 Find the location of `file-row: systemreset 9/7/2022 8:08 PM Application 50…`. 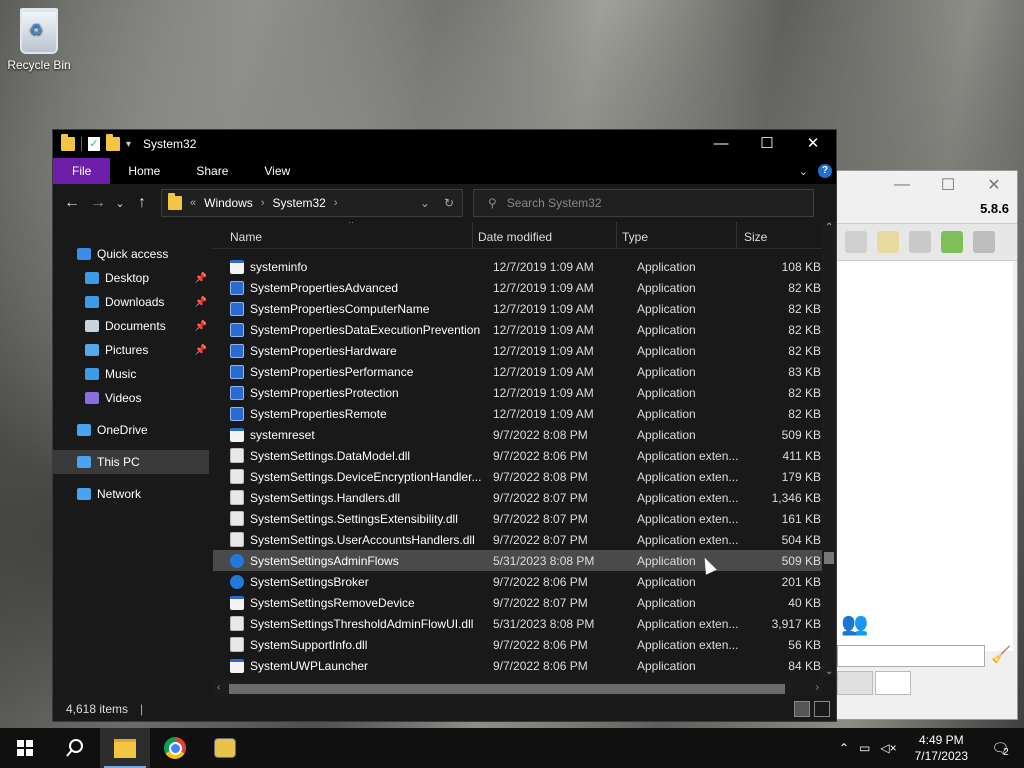

file-row: systemreset 9/7/2022 8:08 PM Application 50… is located at coordinates (524, 434).